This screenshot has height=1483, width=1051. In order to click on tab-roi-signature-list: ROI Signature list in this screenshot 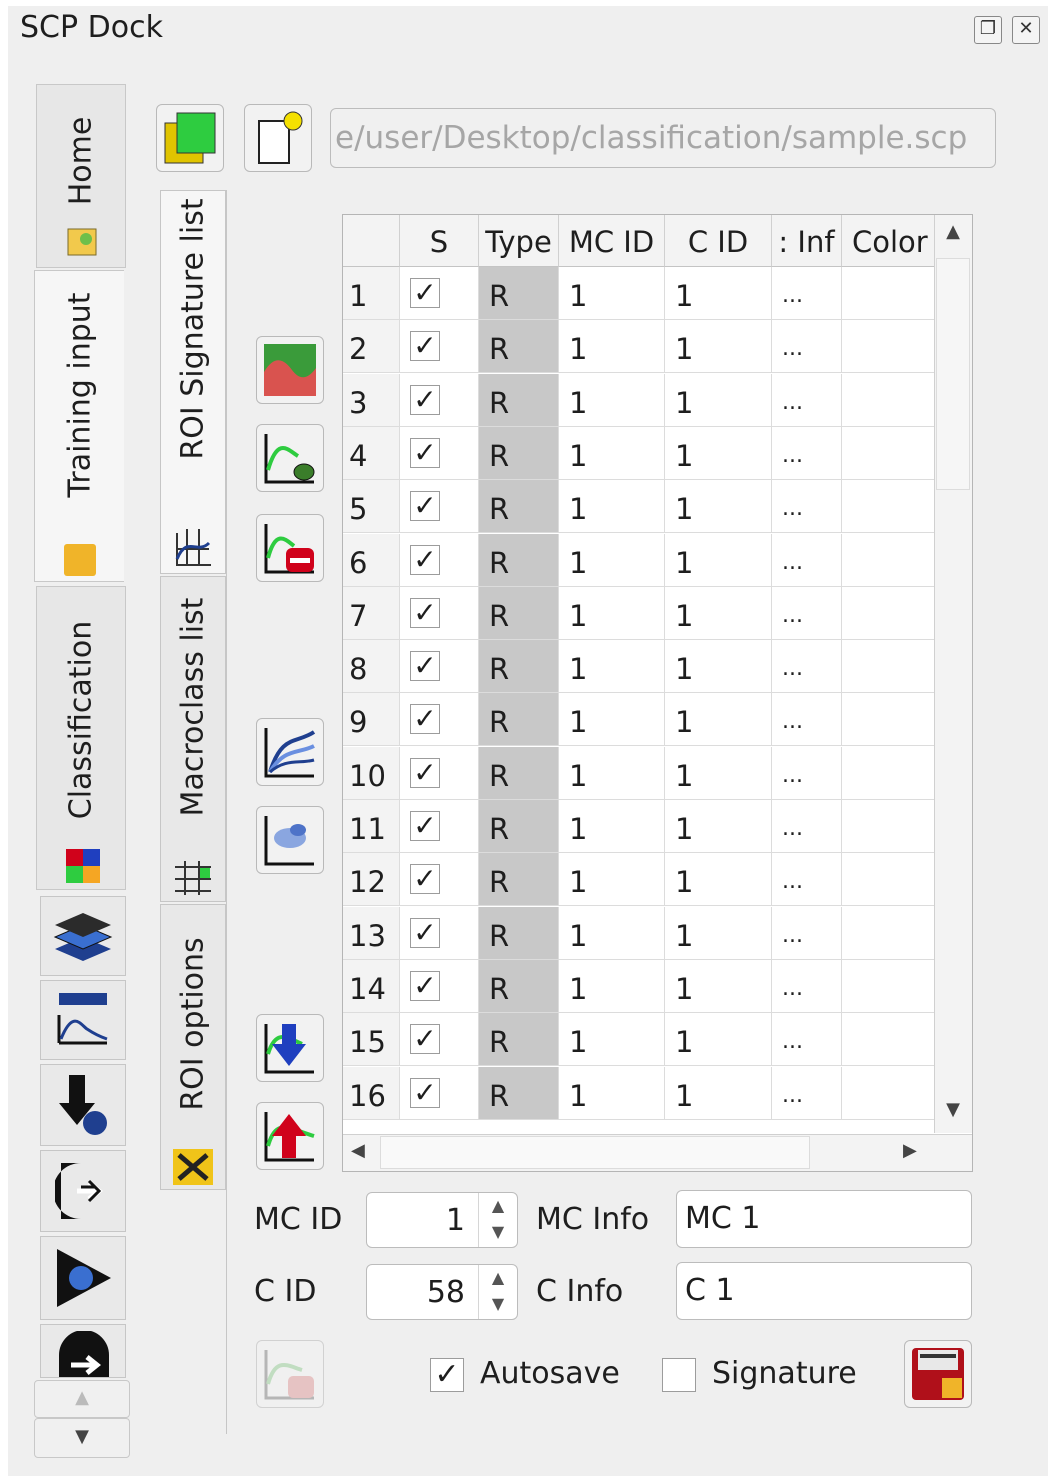, I will do `click(193, 382)`.